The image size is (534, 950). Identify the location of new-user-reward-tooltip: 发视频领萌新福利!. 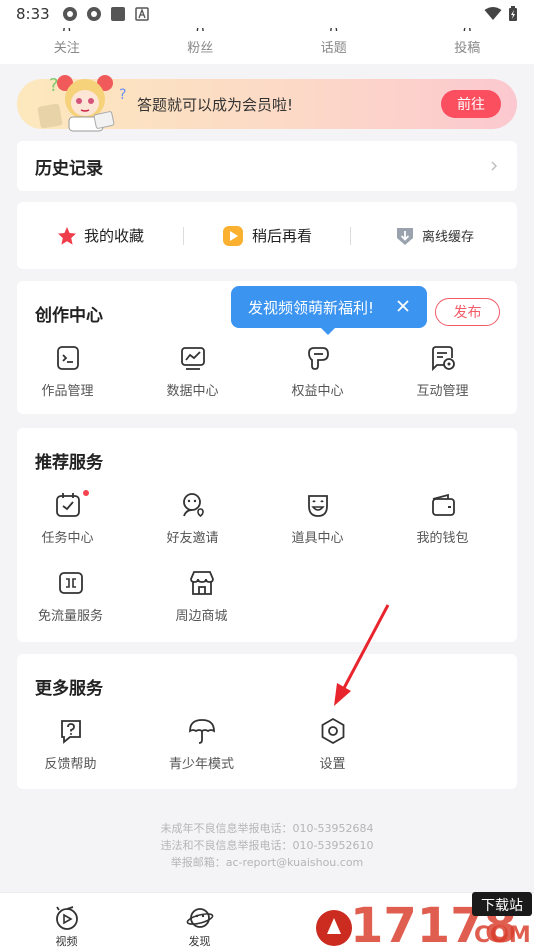
(329, 310).